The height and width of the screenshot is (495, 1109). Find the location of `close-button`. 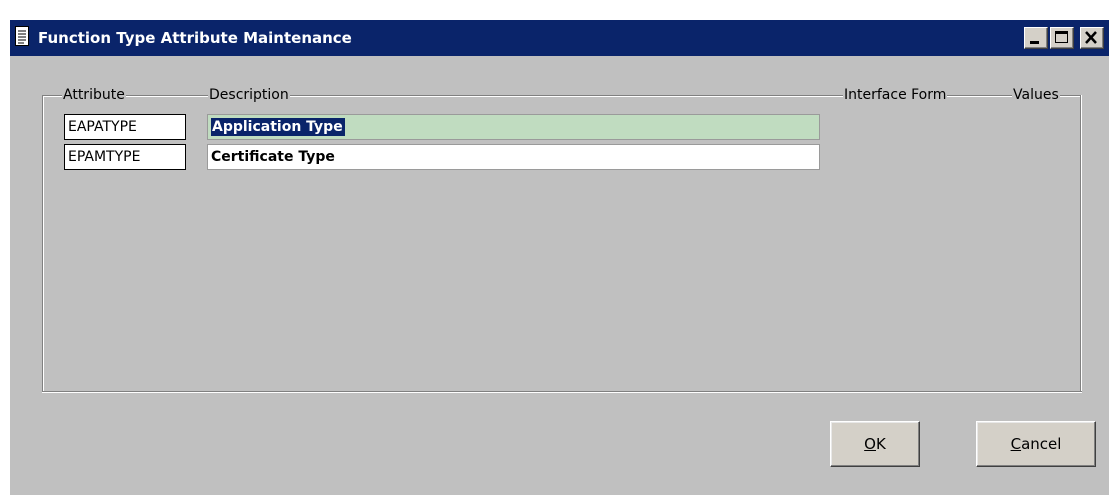

close-button is located at coordinates (1092, 38).